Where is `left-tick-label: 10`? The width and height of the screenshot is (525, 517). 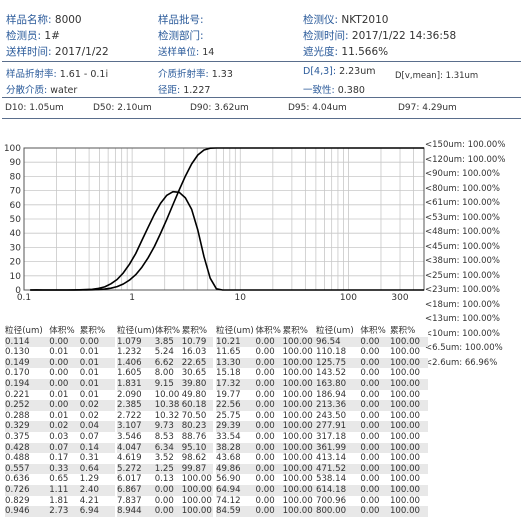 left-tick-label: 10 is located at coordinates (16, 277).